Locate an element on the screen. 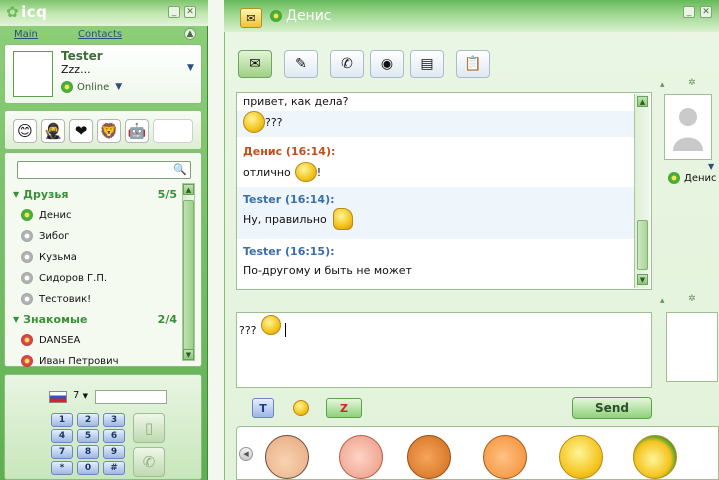  message-text: По-другому и быть не может is located at coordinates (327, 270).